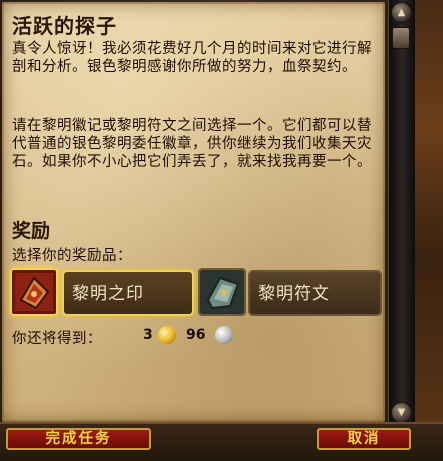 This screenshot has width=443, height=461. Describe the element at coordinates (401, 214) in the screenshot. I see `scrollbar-track` at that location.